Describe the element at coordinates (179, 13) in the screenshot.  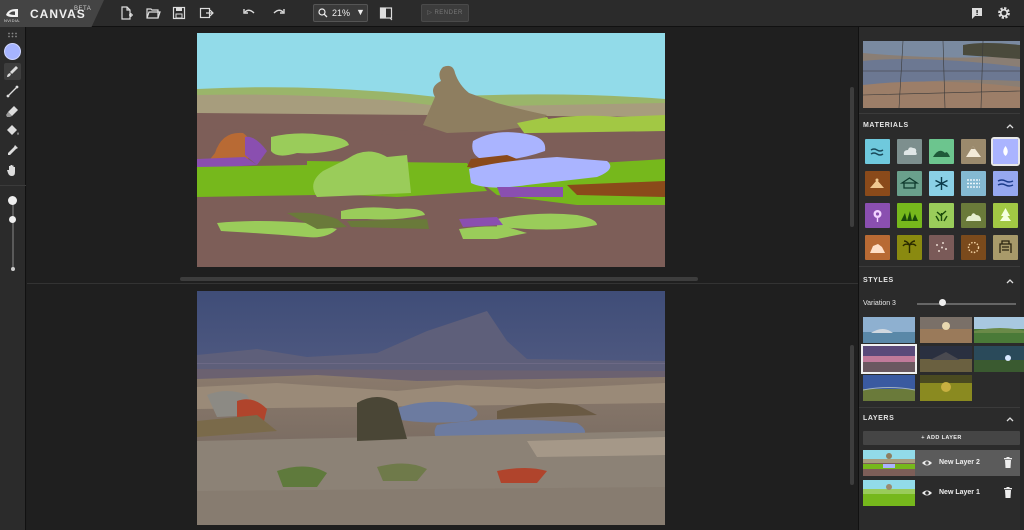
I see `save-icon` at that location.